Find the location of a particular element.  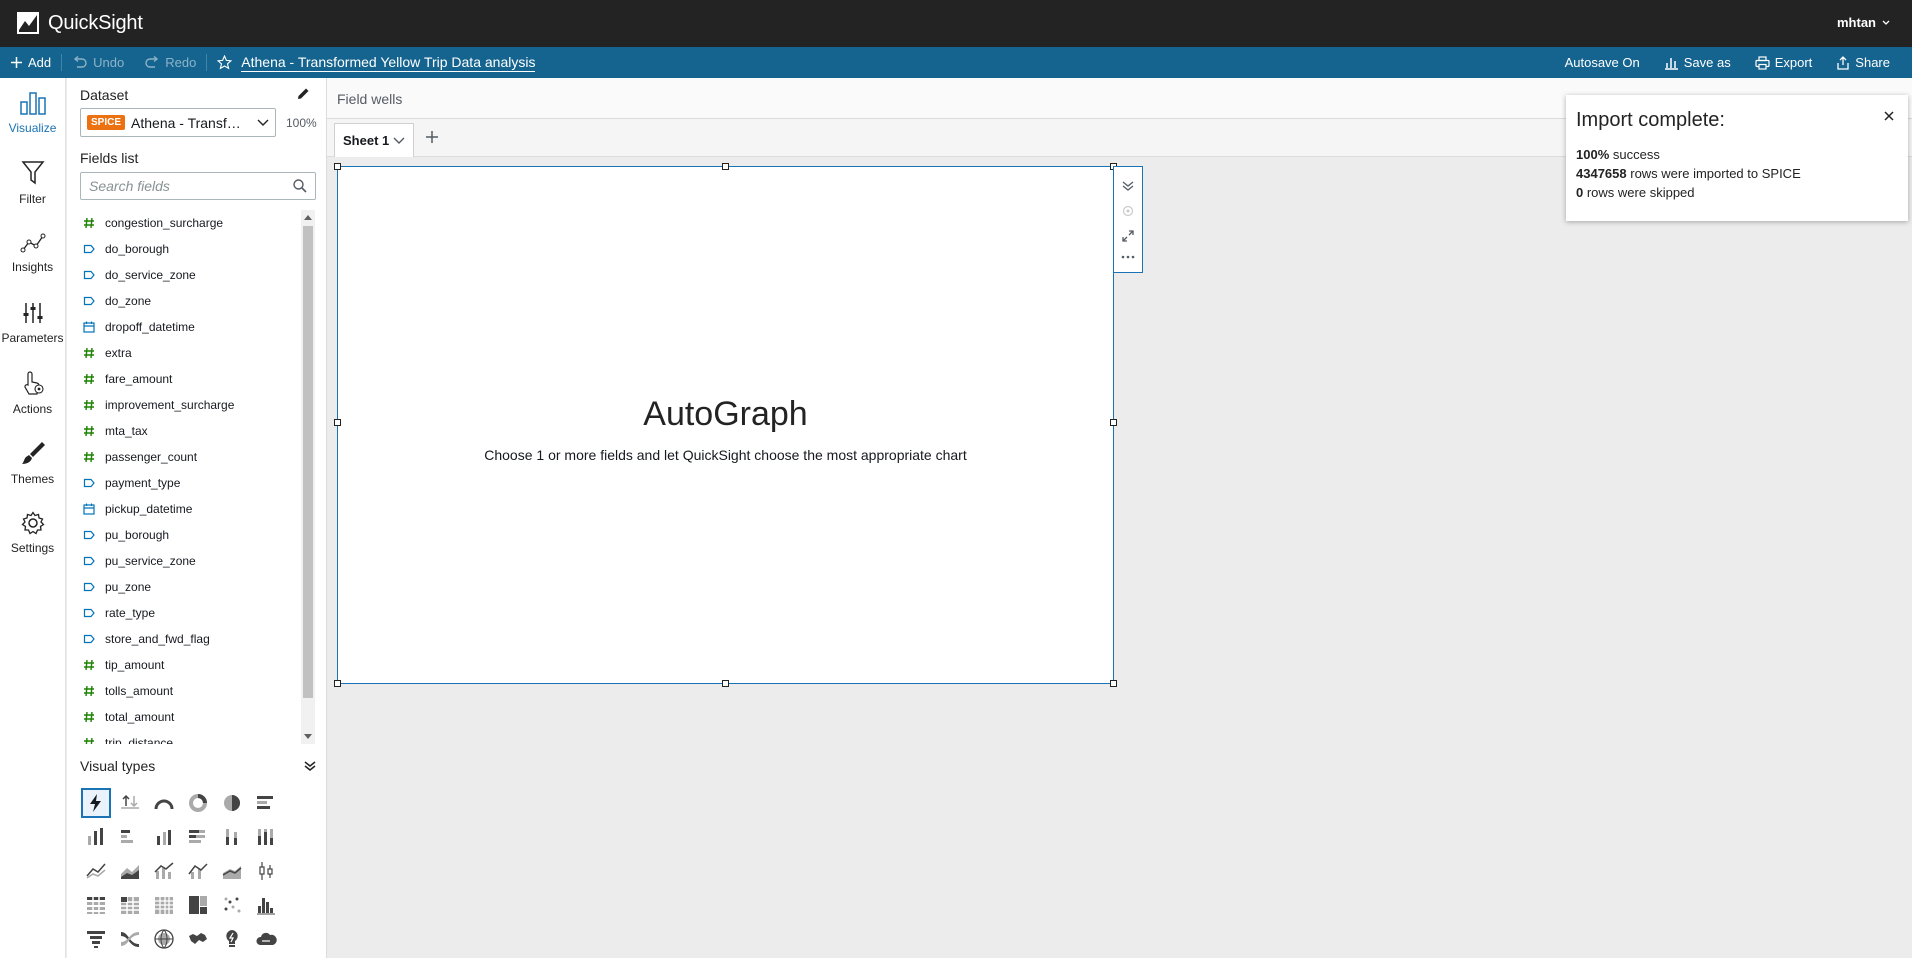

field-item: congestion_surcharge is located at coordinates (191, 223).